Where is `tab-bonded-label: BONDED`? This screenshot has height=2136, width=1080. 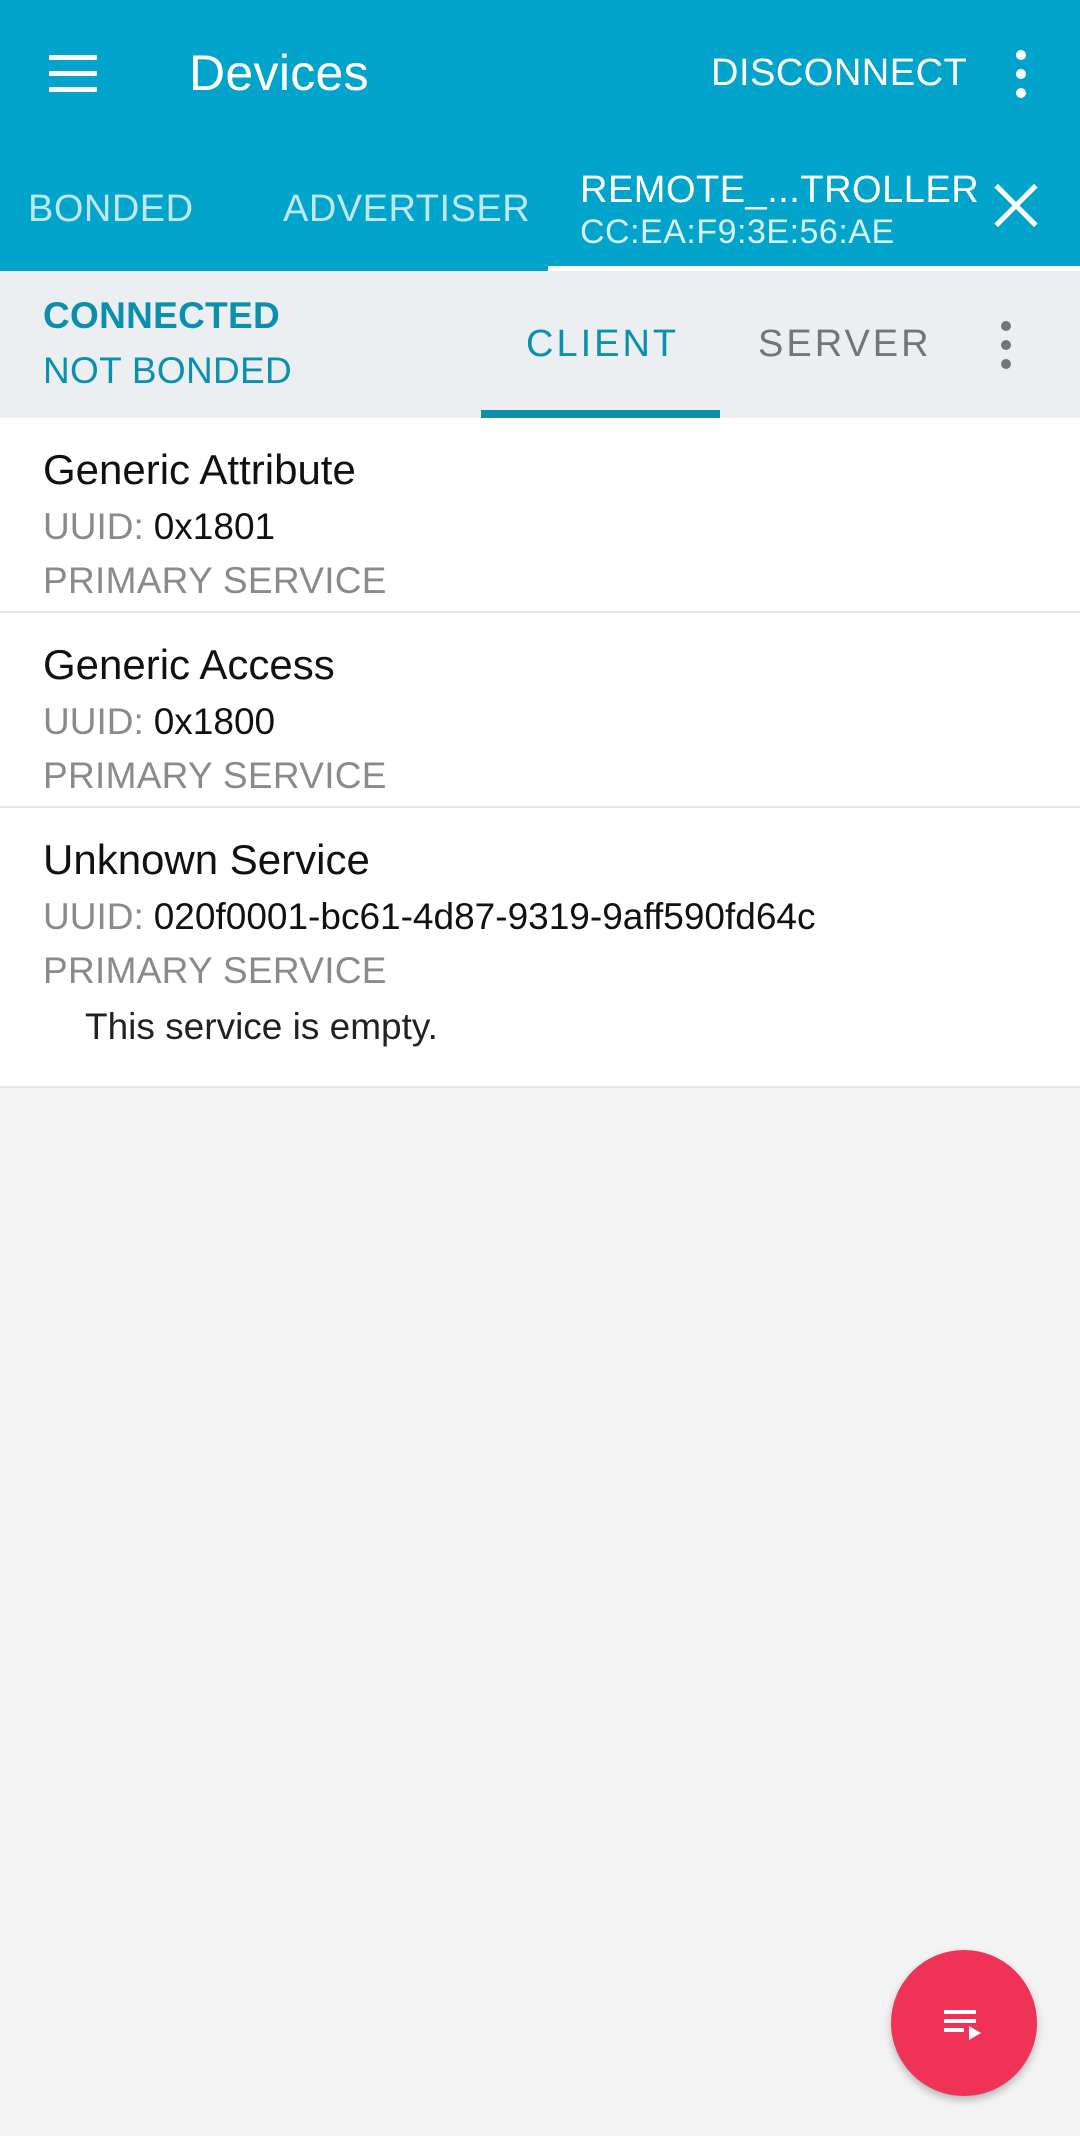
tab-bonded-label: BONDED is located at coordinates (111, 209).